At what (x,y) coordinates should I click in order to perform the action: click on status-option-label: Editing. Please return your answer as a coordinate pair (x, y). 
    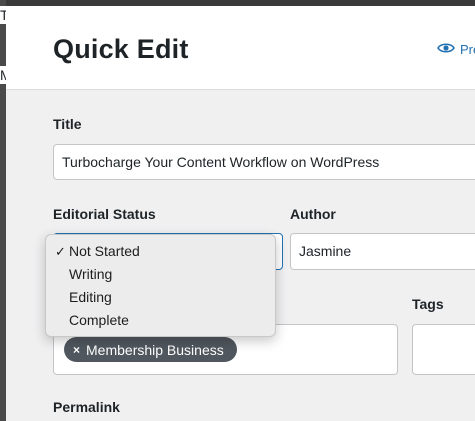
    Looking at the image, I should click on (90, 297).